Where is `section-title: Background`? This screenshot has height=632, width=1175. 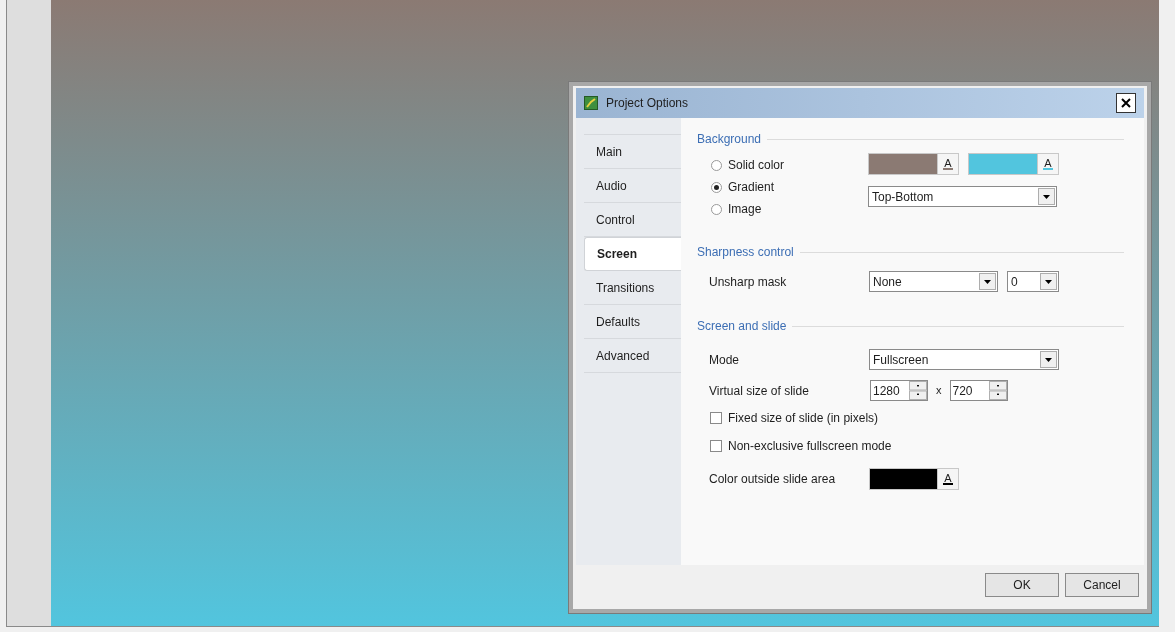 section-title: Background is located at coordinates (729, 139).